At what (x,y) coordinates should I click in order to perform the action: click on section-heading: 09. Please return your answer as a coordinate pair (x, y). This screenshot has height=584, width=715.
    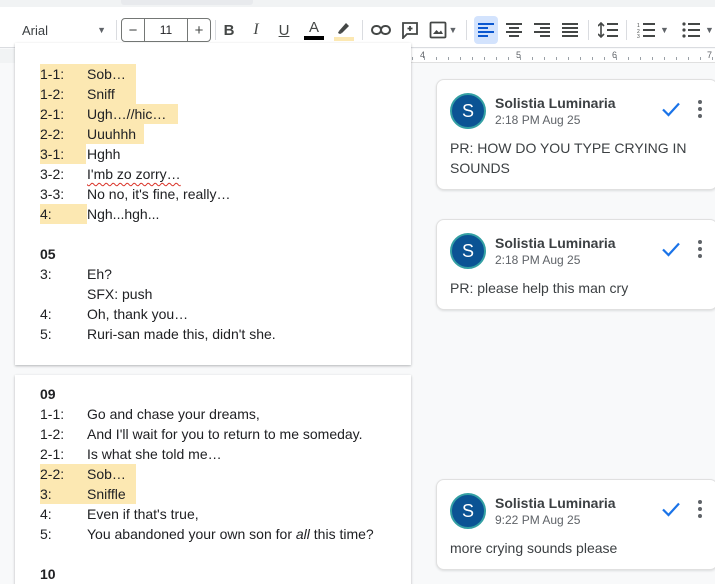
    Looking at the image, I should click on (48, 394).